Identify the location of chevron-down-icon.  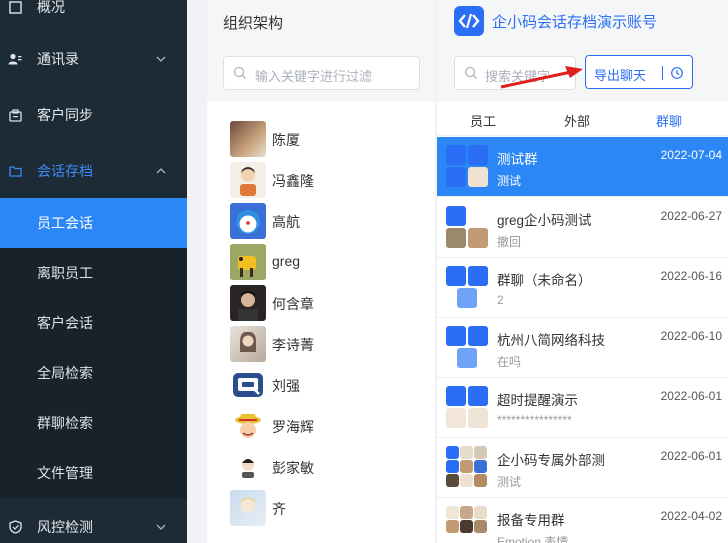
(161, 527).